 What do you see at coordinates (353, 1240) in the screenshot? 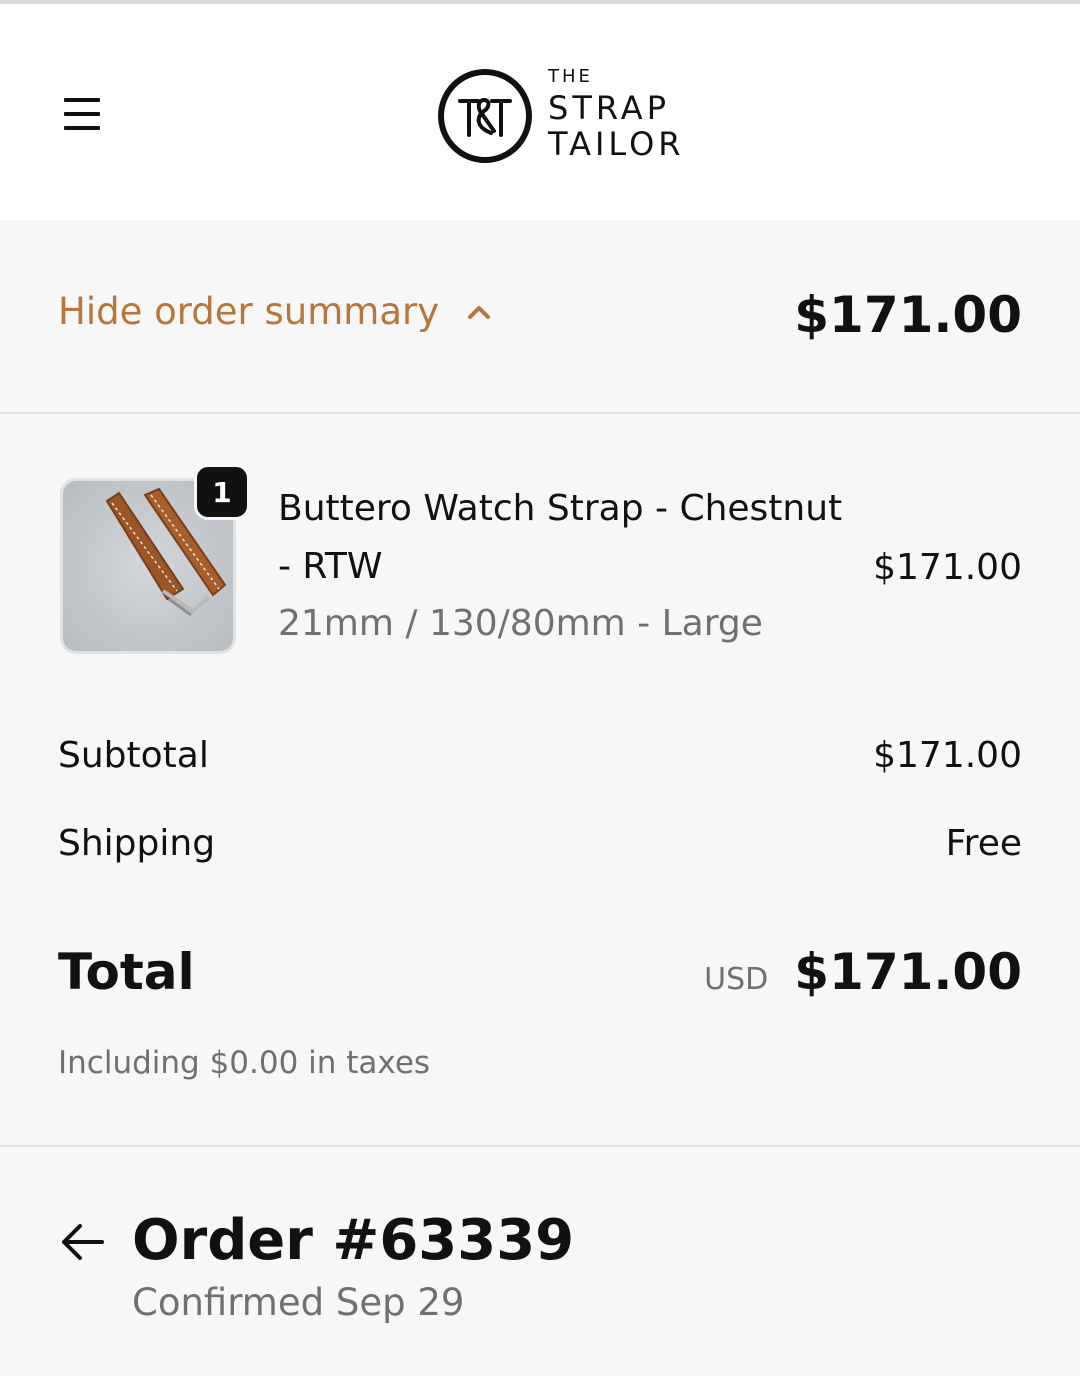
I see `order-title: Order #63339` at bounding box center [353, 1240].